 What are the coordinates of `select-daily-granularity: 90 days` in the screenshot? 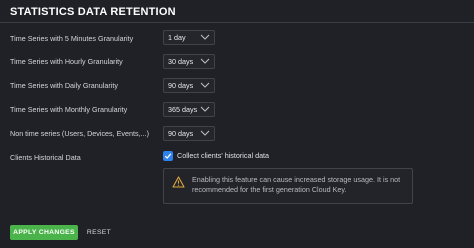 It's located at (189, 85).